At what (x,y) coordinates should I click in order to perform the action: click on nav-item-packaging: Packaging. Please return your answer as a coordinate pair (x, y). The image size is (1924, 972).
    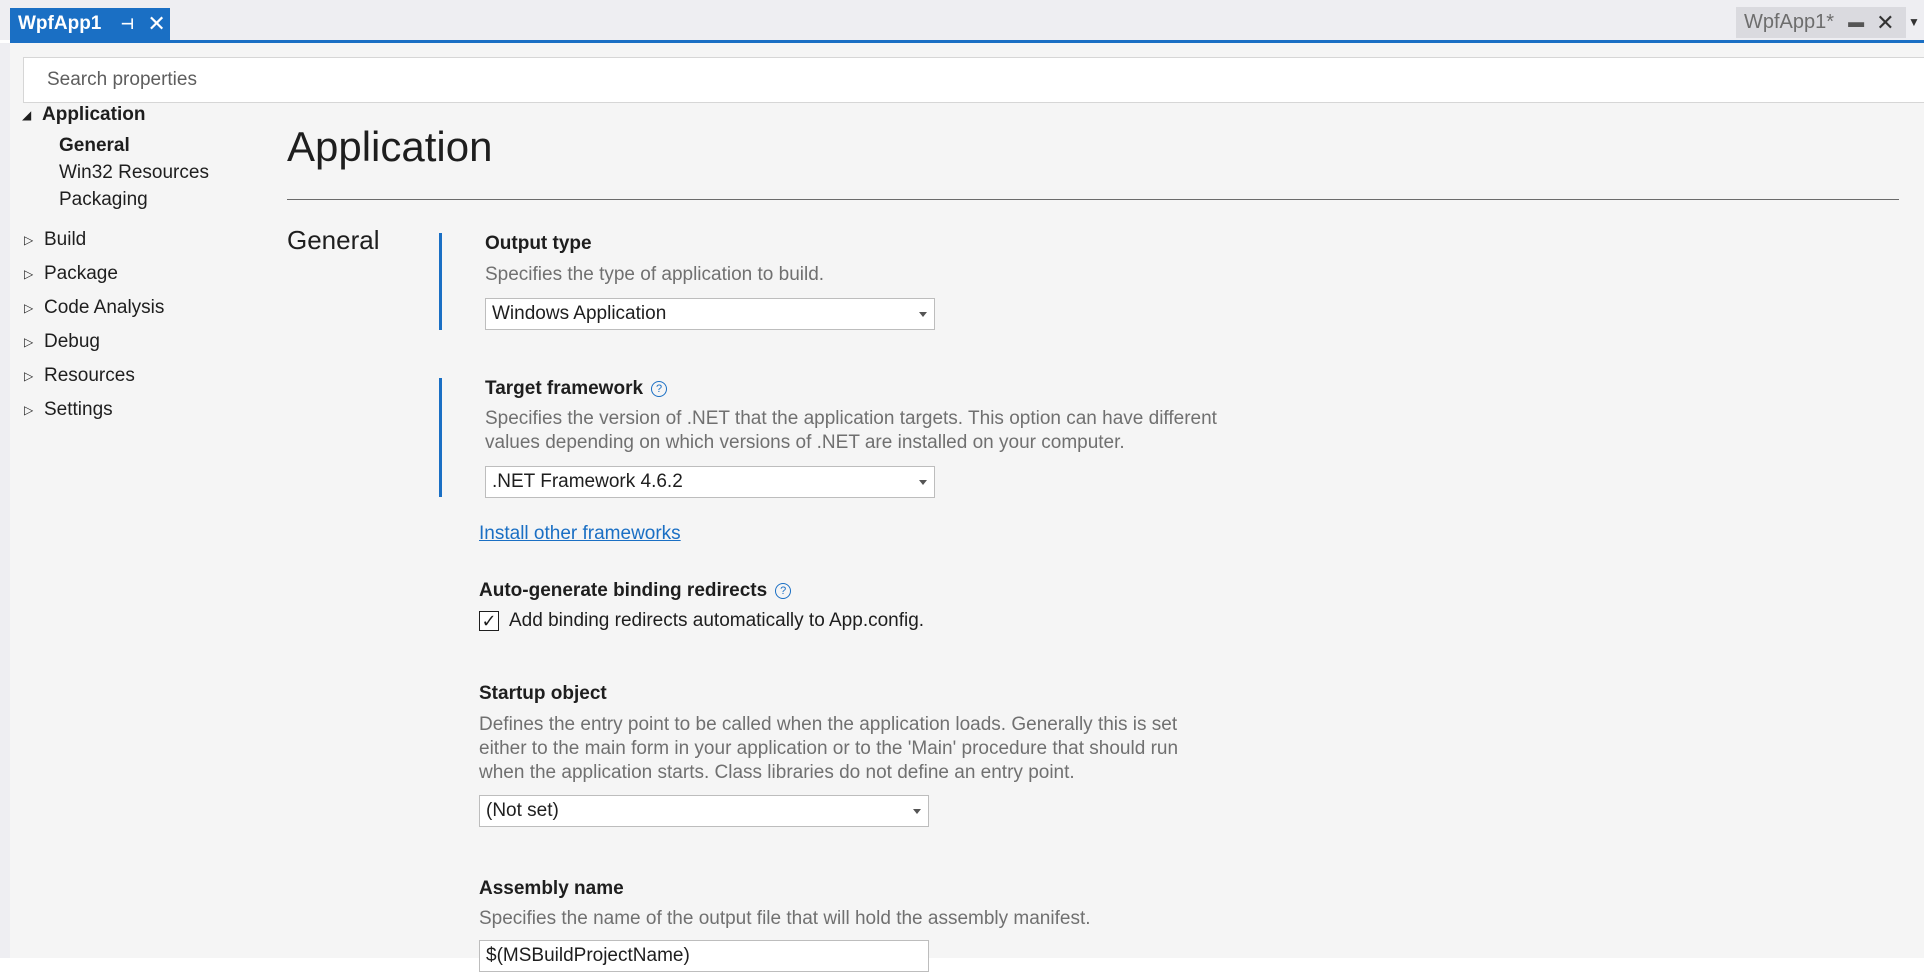
    Looking at the image, I should click on (103, 200).